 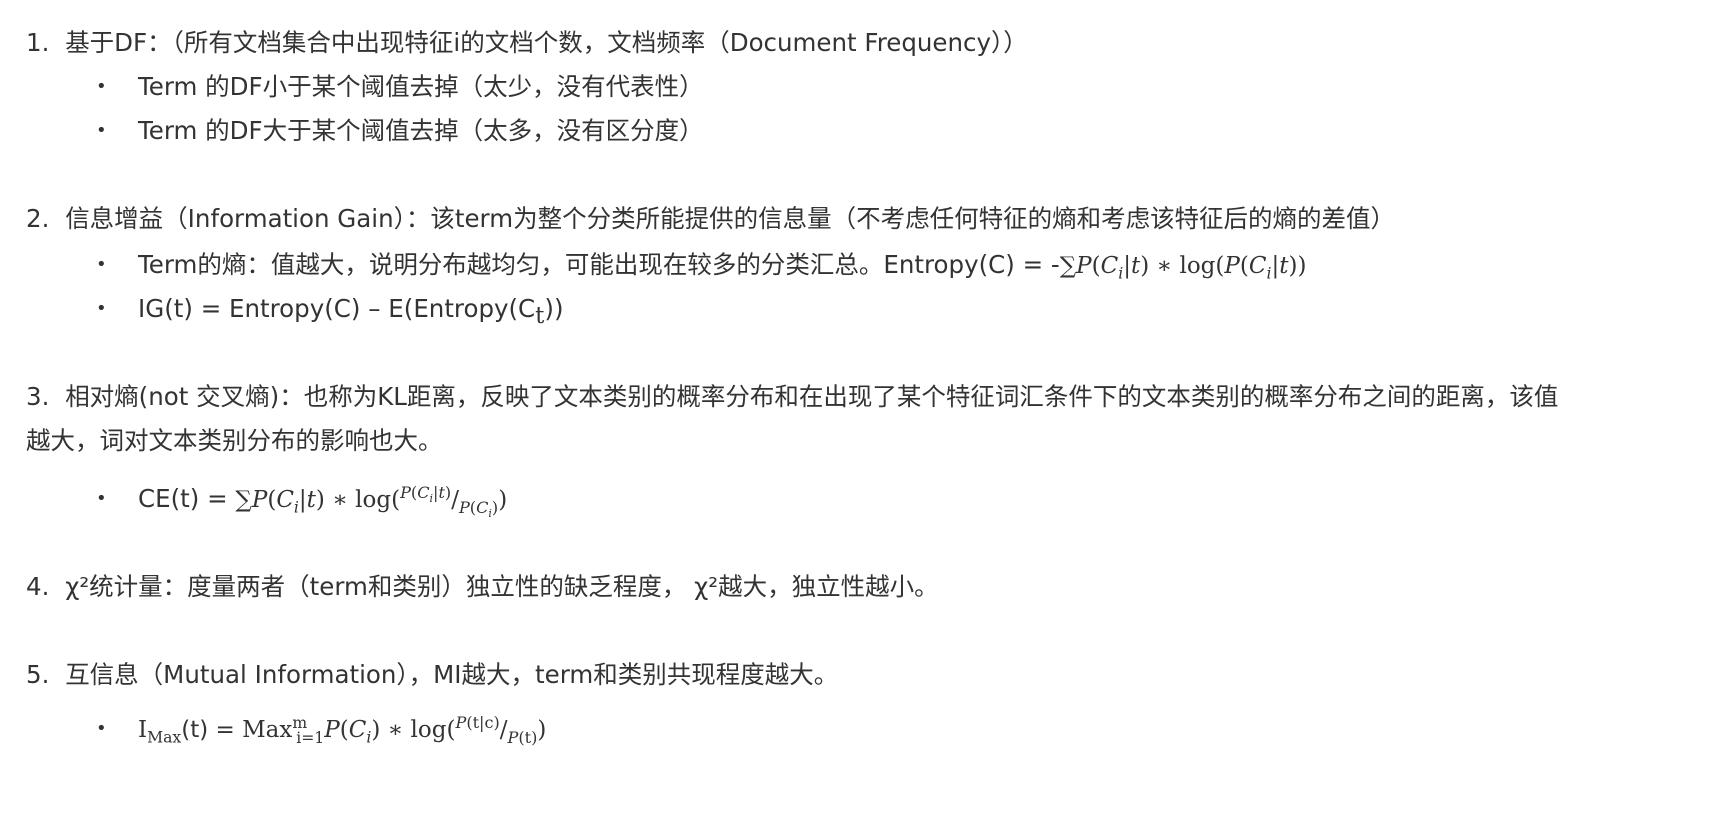 I want to click on ce-formula: ∑P(Ci|t) ∗ log(P(Ci|t)/P(Ci)), so click(x=371, y=501).